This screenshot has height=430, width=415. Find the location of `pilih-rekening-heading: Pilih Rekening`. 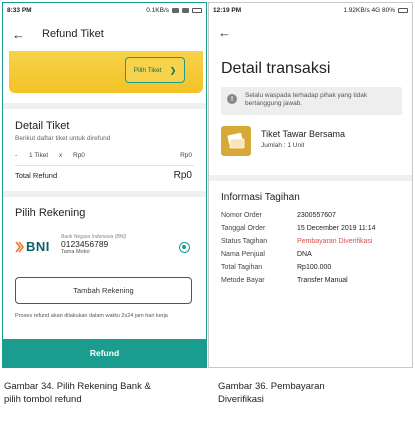

pilih-rekening-heading: Pilih Rekening is located at coordinates (50, 213).